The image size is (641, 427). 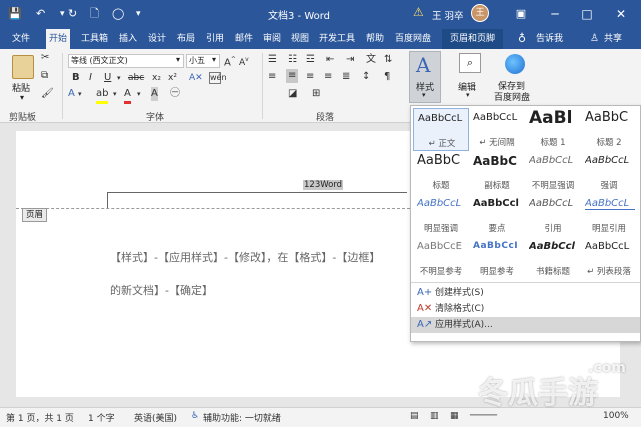 I want to click on read-mode-icon: ▥, so click(x=434, y=416).